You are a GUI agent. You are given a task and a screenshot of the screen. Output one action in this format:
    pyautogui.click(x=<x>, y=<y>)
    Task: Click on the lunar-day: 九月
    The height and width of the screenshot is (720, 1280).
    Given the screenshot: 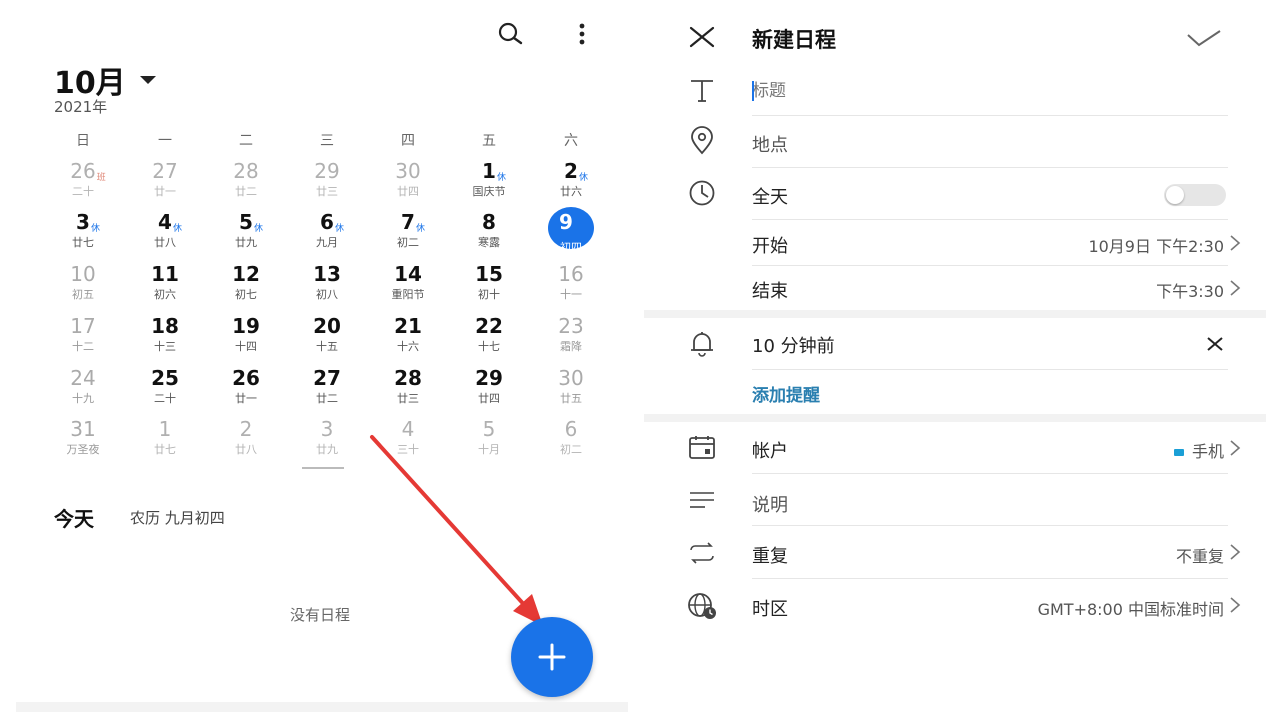 What is the action you would take?
    pyautogui.click(x=327, y=242)
    